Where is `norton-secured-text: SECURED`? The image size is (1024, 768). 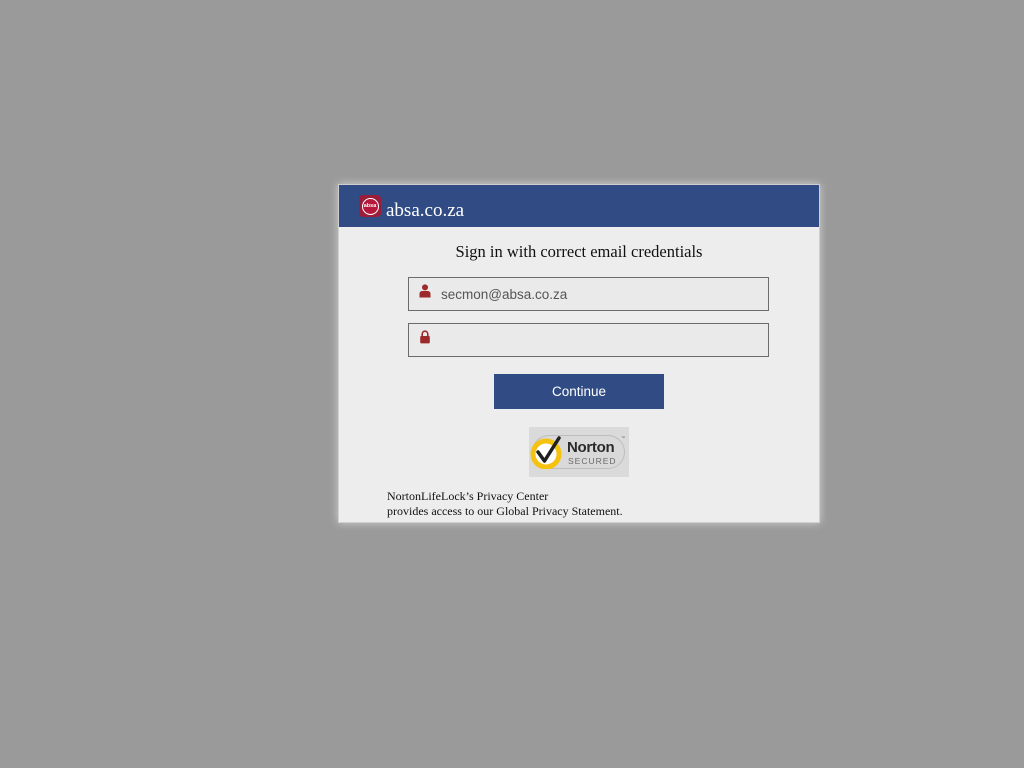 norton-secured-text: SECURED is located at coordinates (592, 461).